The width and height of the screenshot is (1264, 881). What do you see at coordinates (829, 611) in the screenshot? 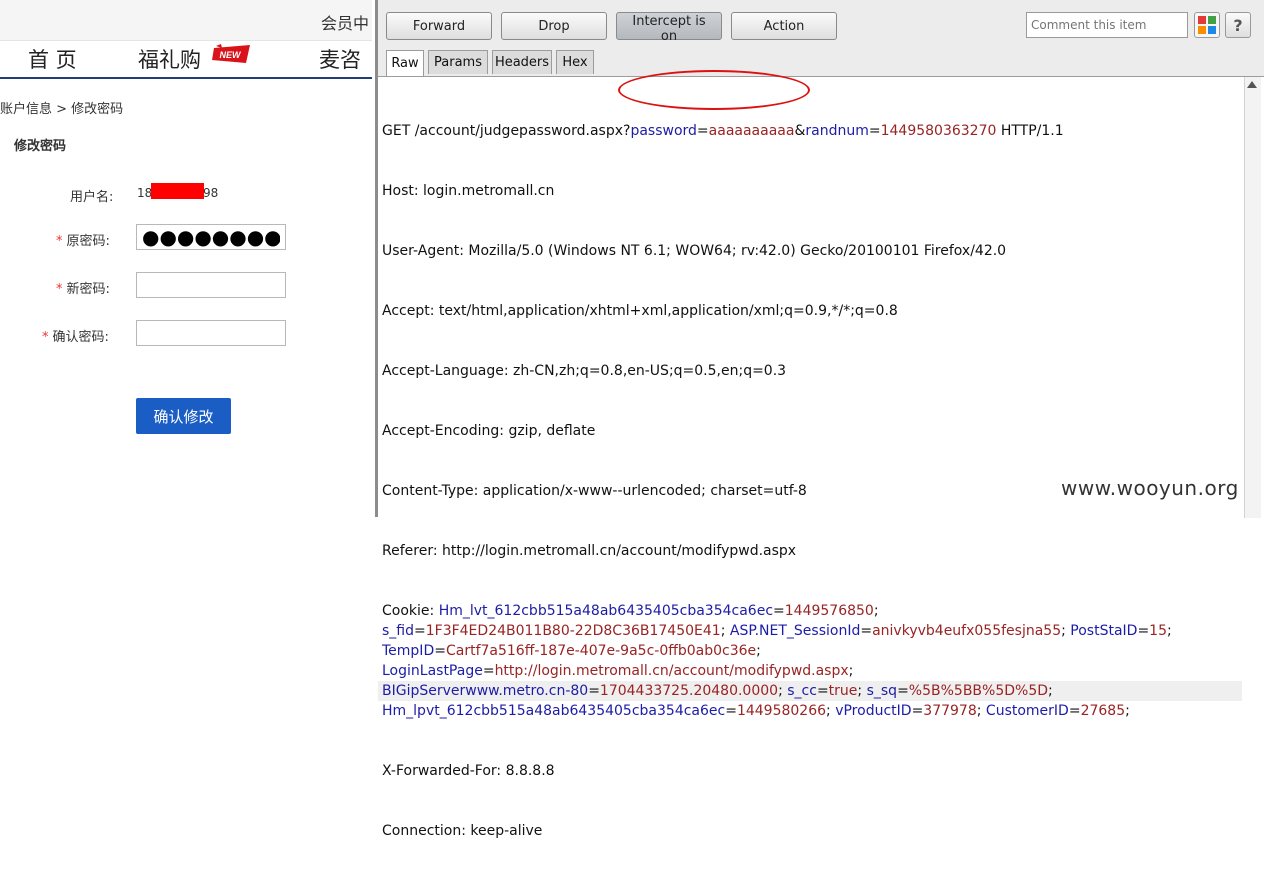
I see `cookie-value: 1449576850` at bounding box center [829, 611].